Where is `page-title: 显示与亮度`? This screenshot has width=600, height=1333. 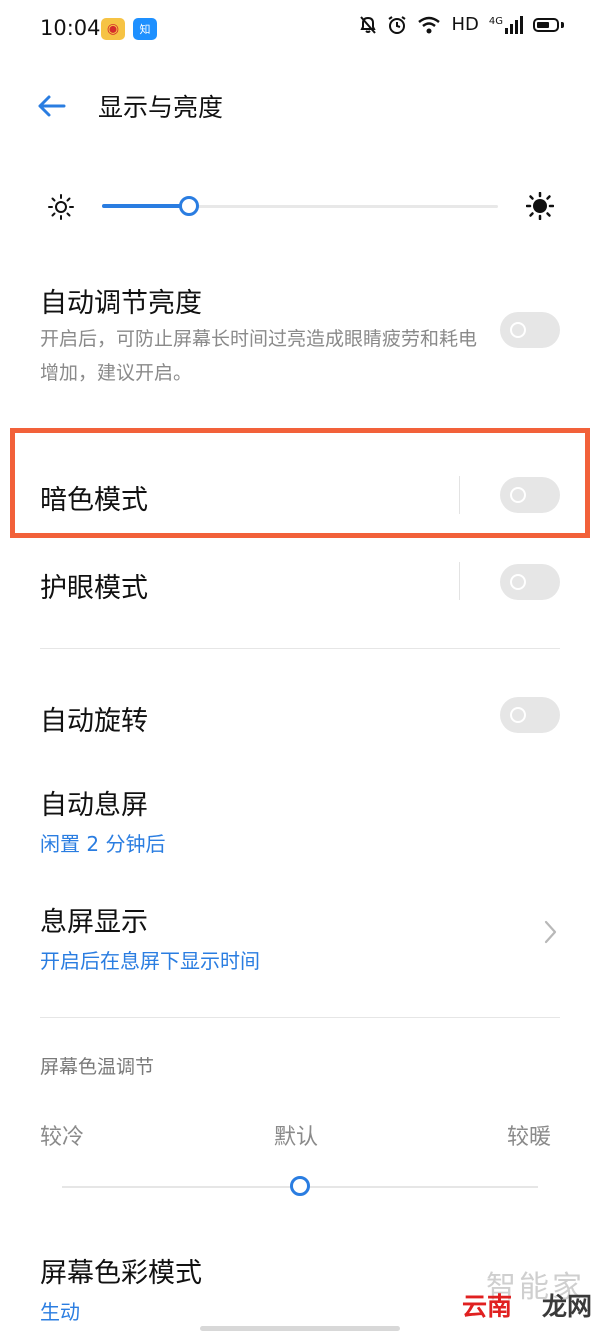
page-title: 显示与亮度 is located at coordinates (161, 107).